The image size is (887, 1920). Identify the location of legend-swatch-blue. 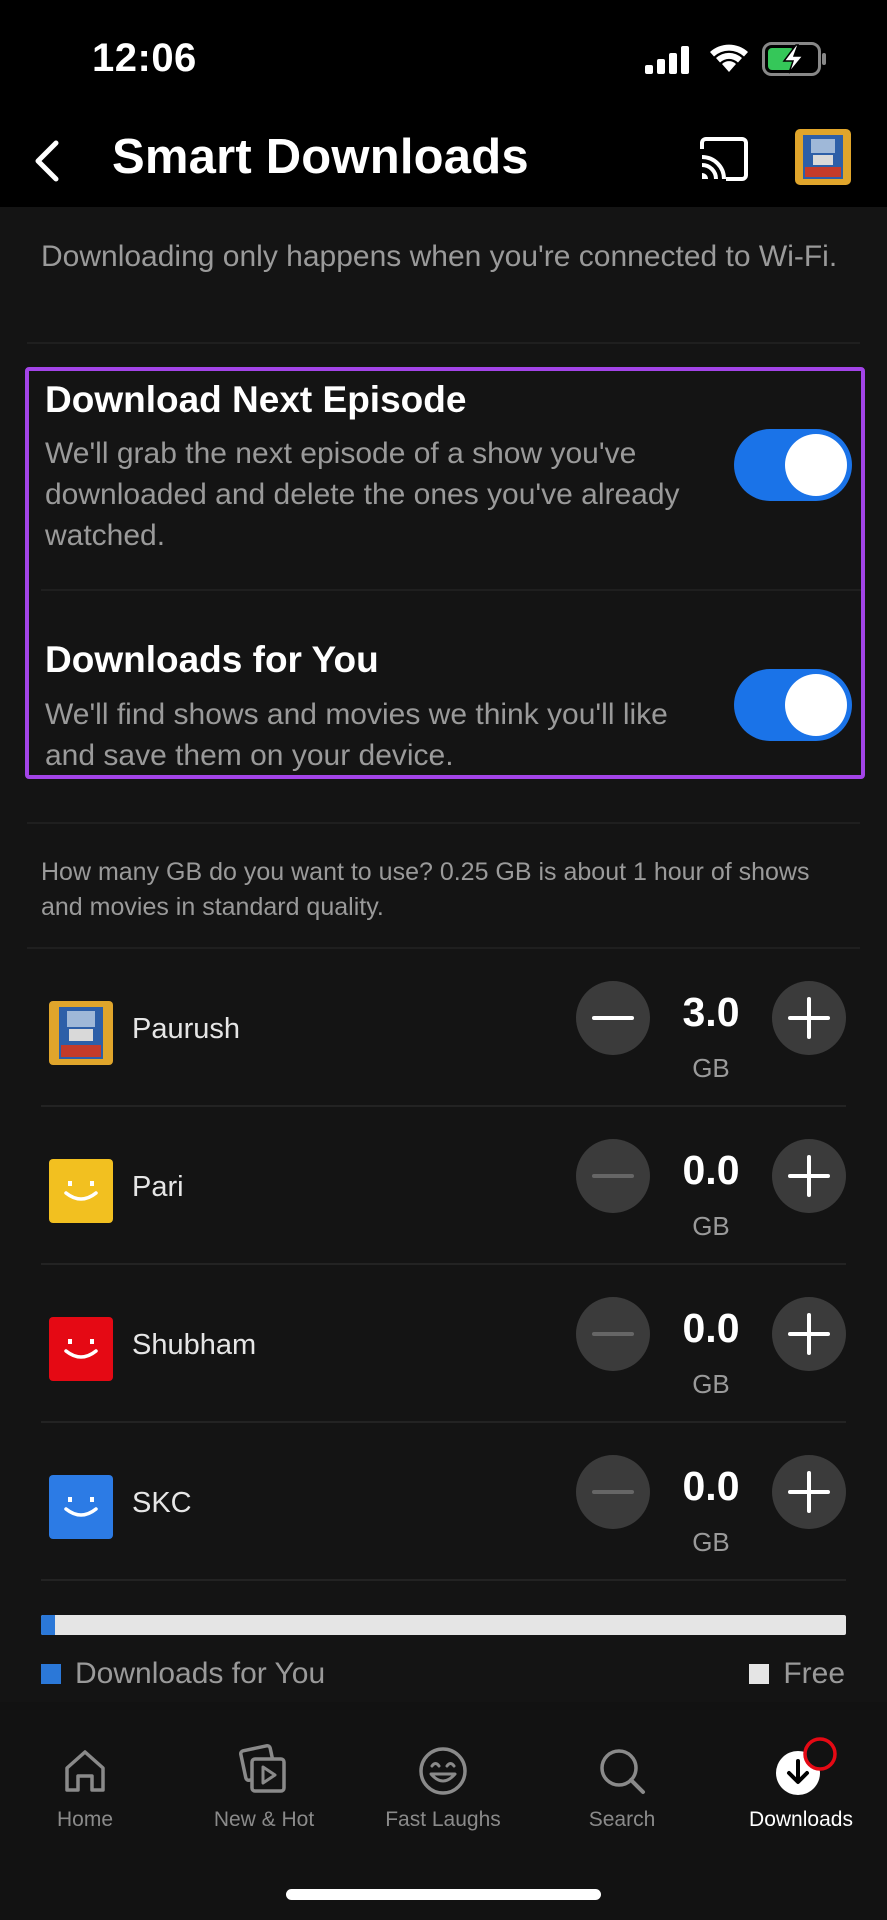
(51, 1674).